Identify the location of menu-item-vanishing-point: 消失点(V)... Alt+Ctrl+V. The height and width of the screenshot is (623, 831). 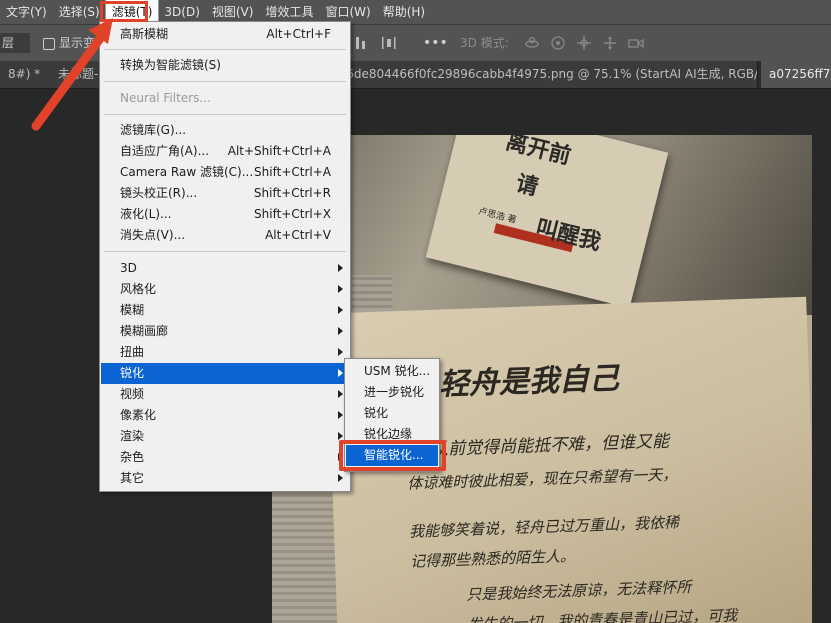
(225, 235).